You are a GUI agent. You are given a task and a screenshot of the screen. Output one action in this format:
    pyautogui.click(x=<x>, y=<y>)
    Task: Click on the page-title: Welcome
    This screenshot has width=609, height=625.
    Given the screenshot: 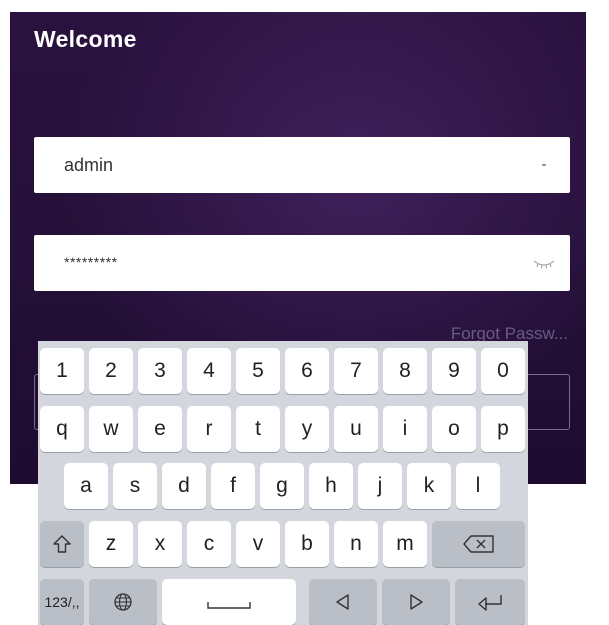 What is the action you would take?
    pyautogui.click(x=85, y=39)
    